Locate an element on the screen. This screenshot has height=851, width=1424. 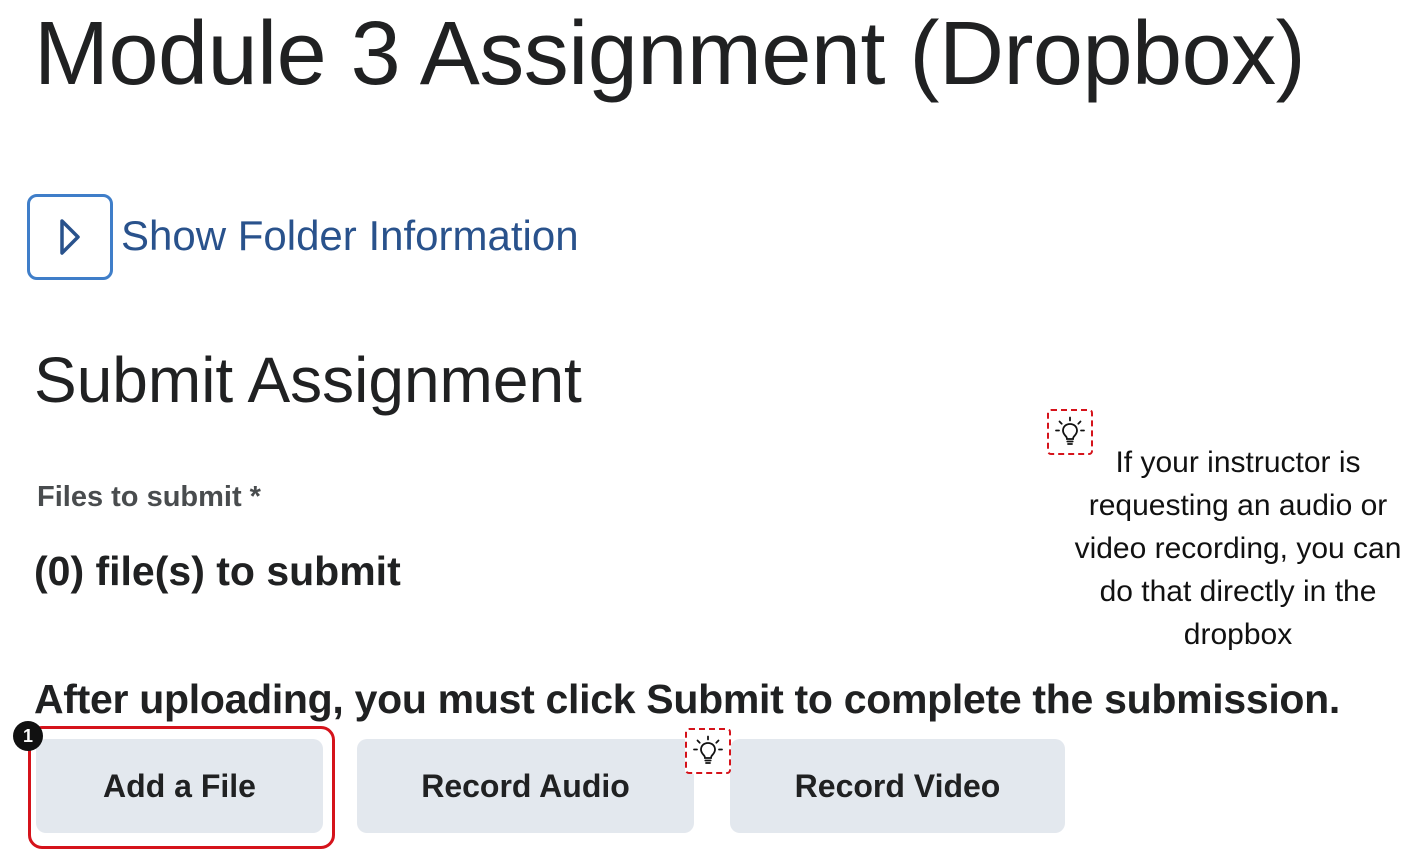
record-video-button: Record Video is located at coordinates (897, 786).